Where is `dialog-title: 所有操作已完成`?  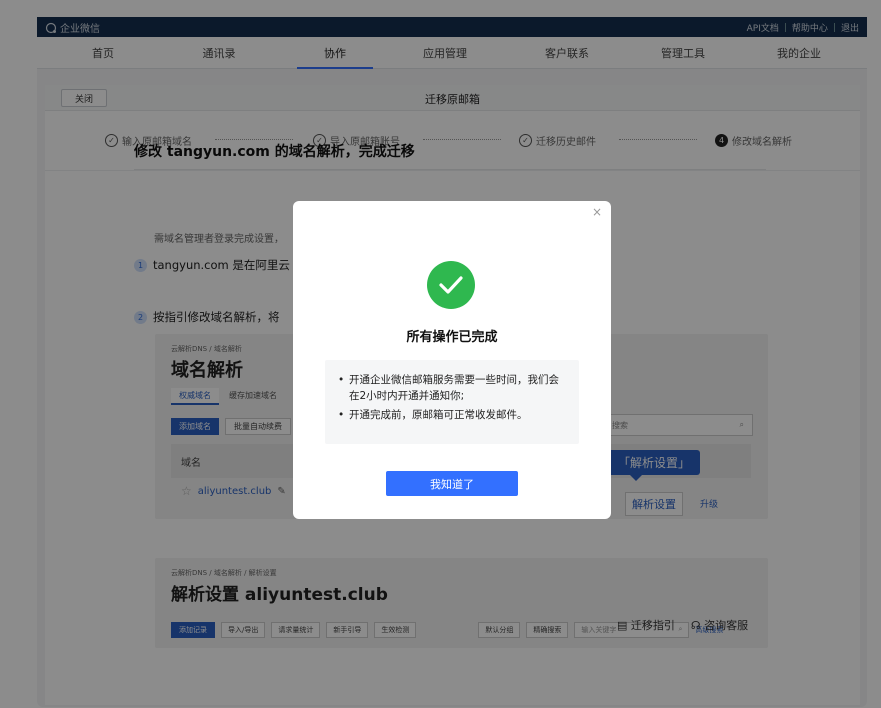
dialog-title: 所有操作已完成 is located at coordinates (452, 337).